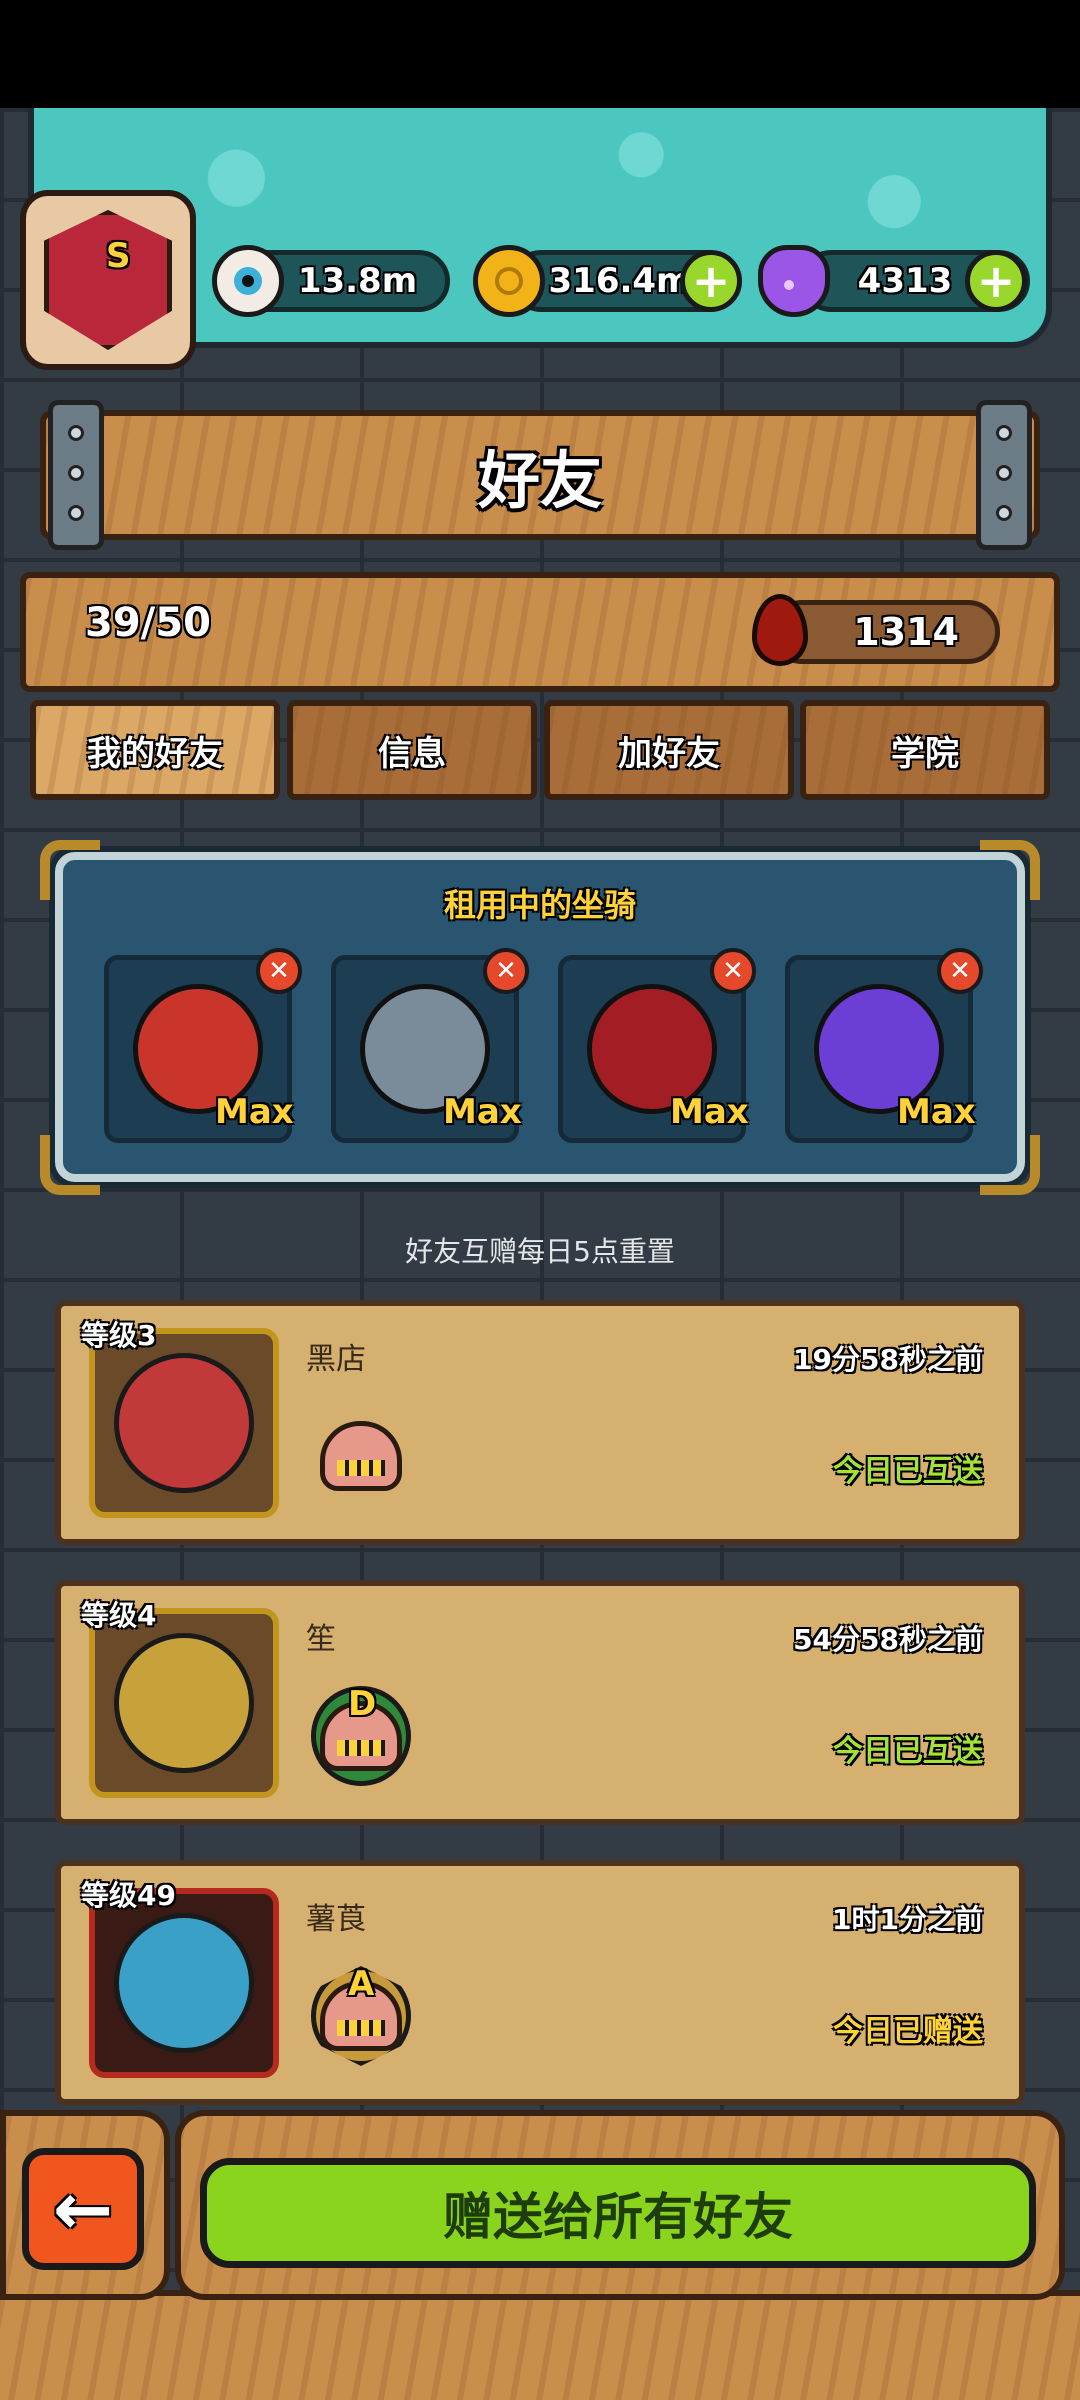  What do you see at coordinates (119, 1615) in the screenshot?
I see `friend-level: 等级4` at bounding box center [119, 1615].